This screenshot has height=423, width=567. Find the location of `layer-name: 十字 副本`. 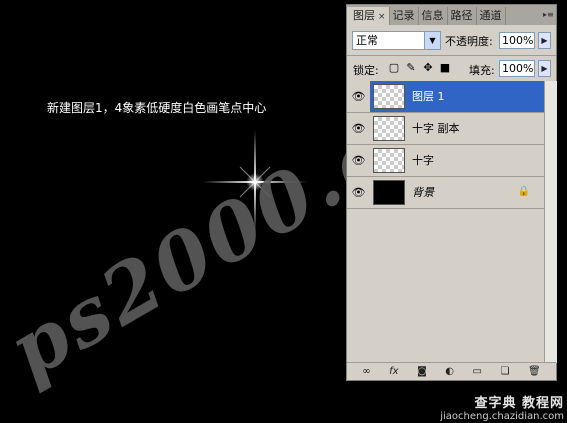

layer-name: 十字 副本 is located at coordinates (436, 128).